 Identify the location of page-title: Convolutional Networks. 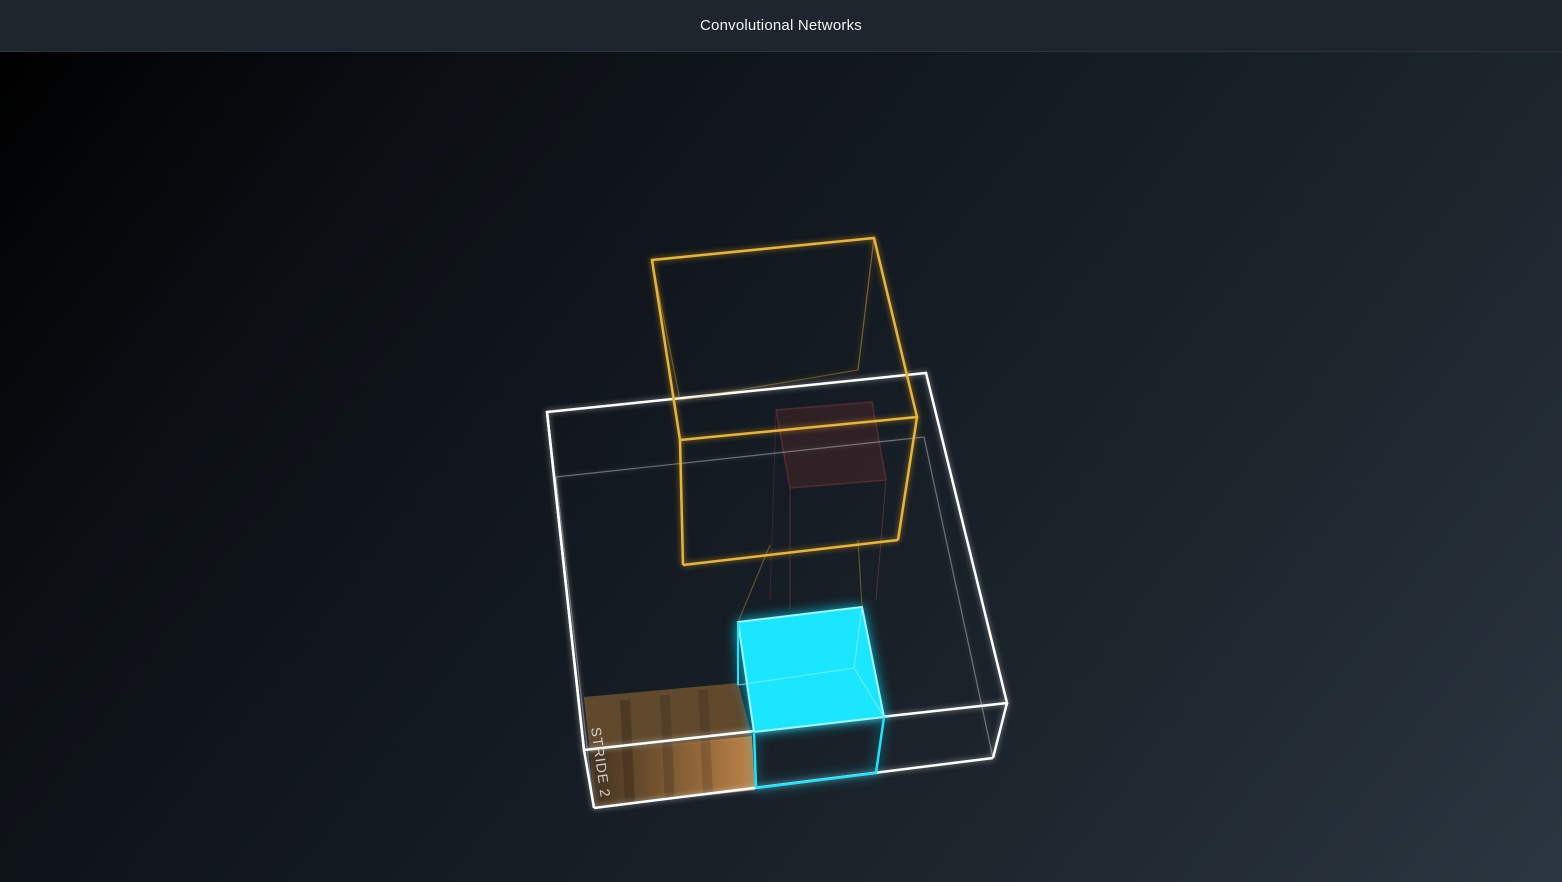
(781, 25).